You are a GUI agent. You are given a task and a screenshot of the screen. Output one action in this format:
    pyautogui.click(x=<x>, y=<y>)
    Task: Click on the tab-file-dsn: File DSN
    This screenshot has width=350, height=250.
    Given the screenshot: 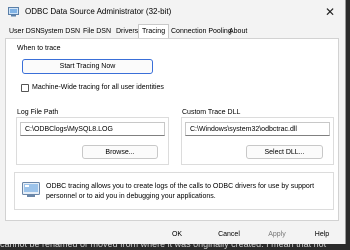 What is the action you would take?
    pyautogui.click(x=97, y=32)
    